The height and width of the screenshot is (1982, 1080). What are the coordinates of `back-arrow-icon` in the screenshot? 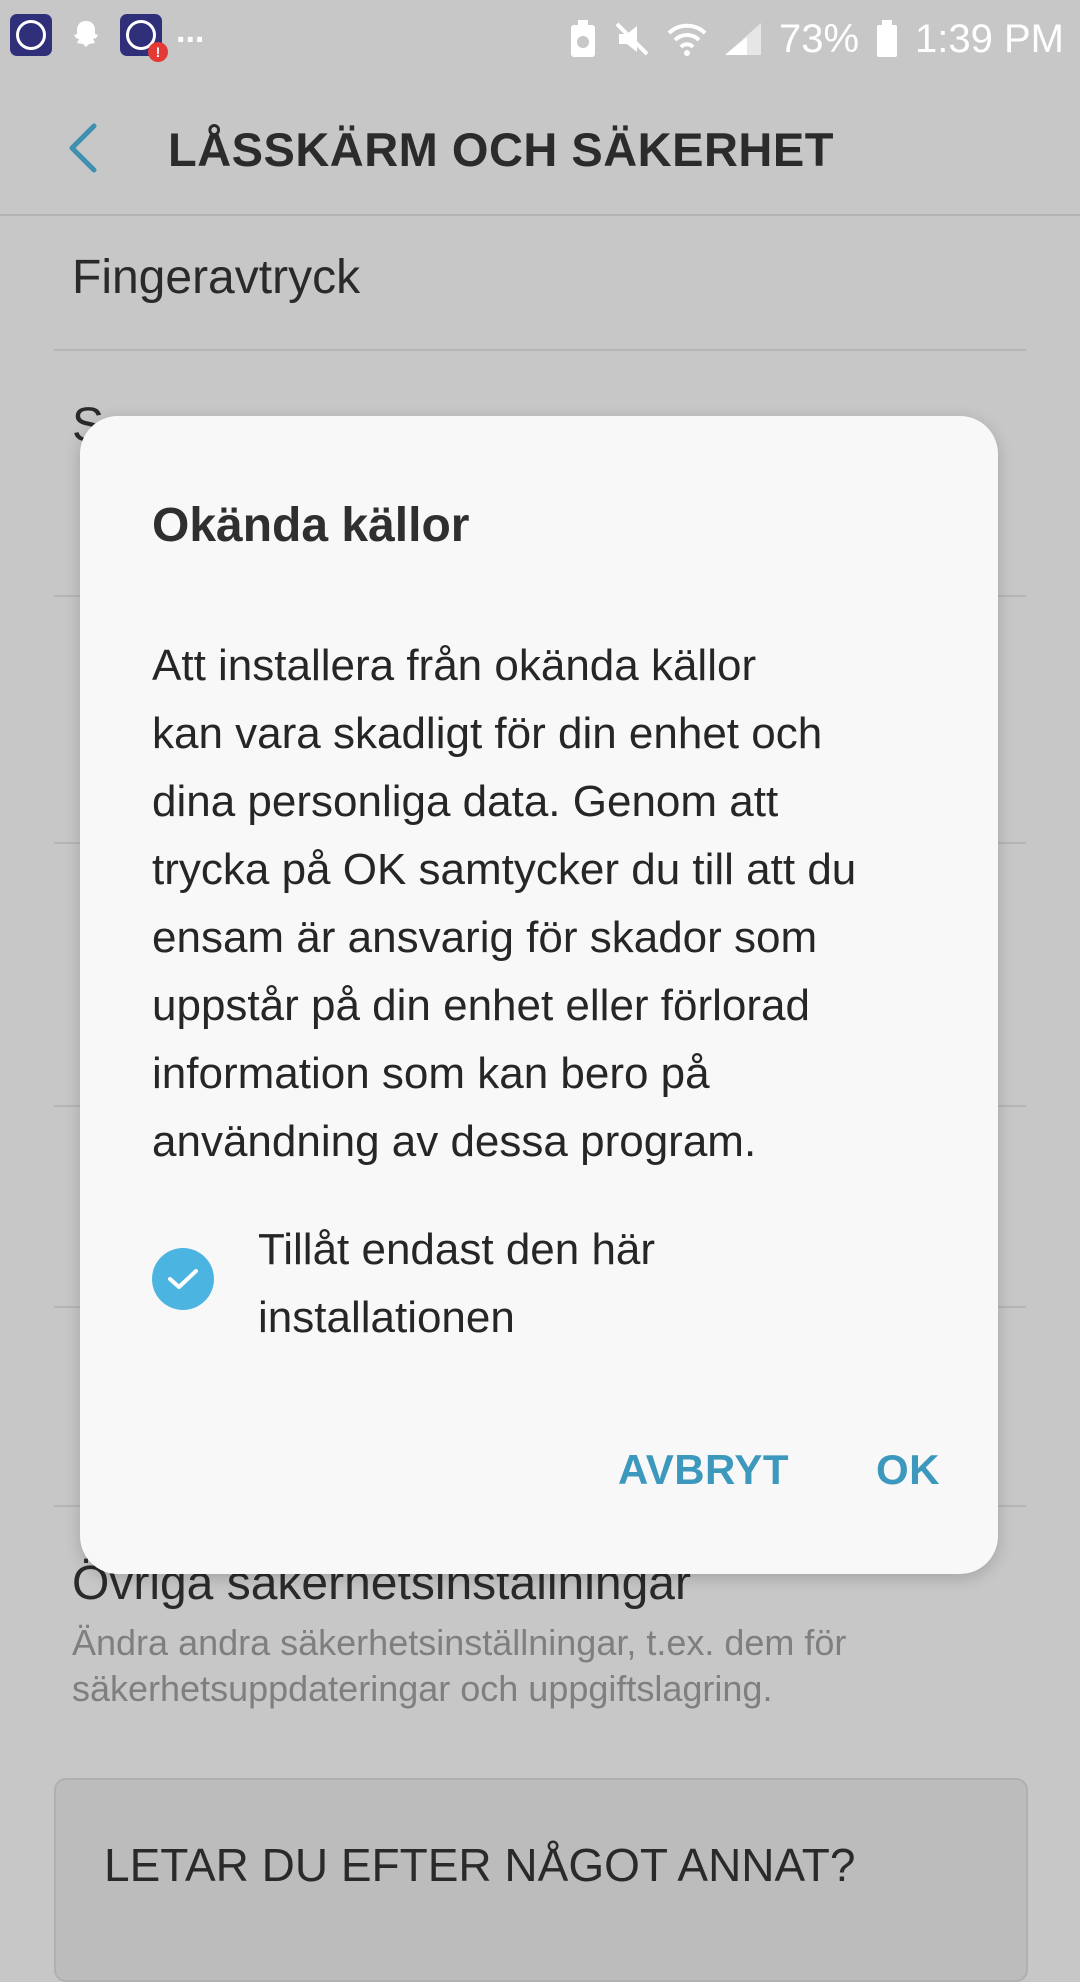 It's located at (85, 148).